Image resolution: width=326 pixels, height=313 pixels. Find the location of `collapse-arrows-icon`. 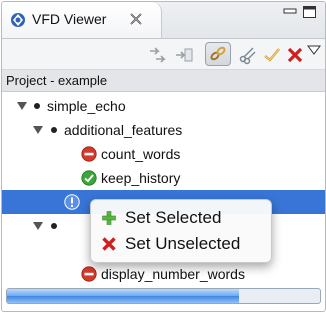

collapse-arrows-icon is located at coordinates (184, 55).